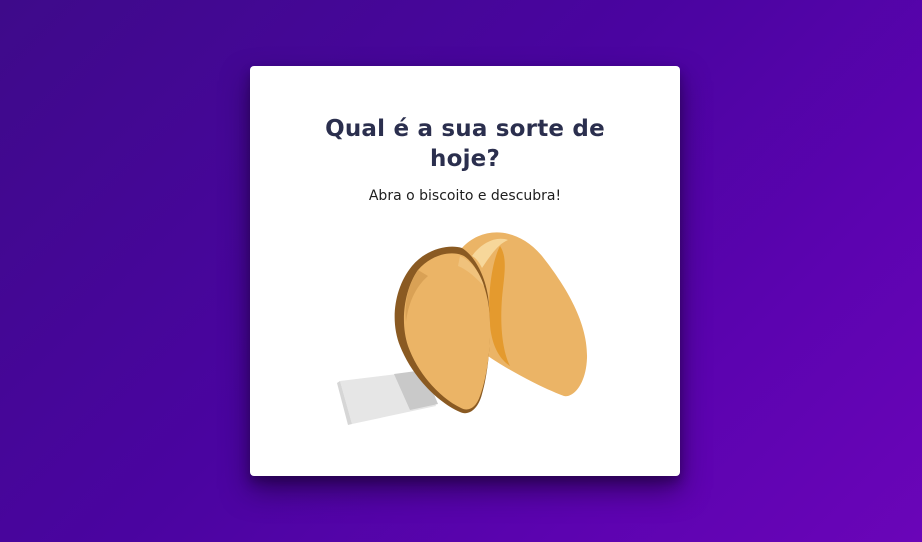 This screenshot has width=922, height=542. I want to click on fortune-cookie-button, so click(462, 326).